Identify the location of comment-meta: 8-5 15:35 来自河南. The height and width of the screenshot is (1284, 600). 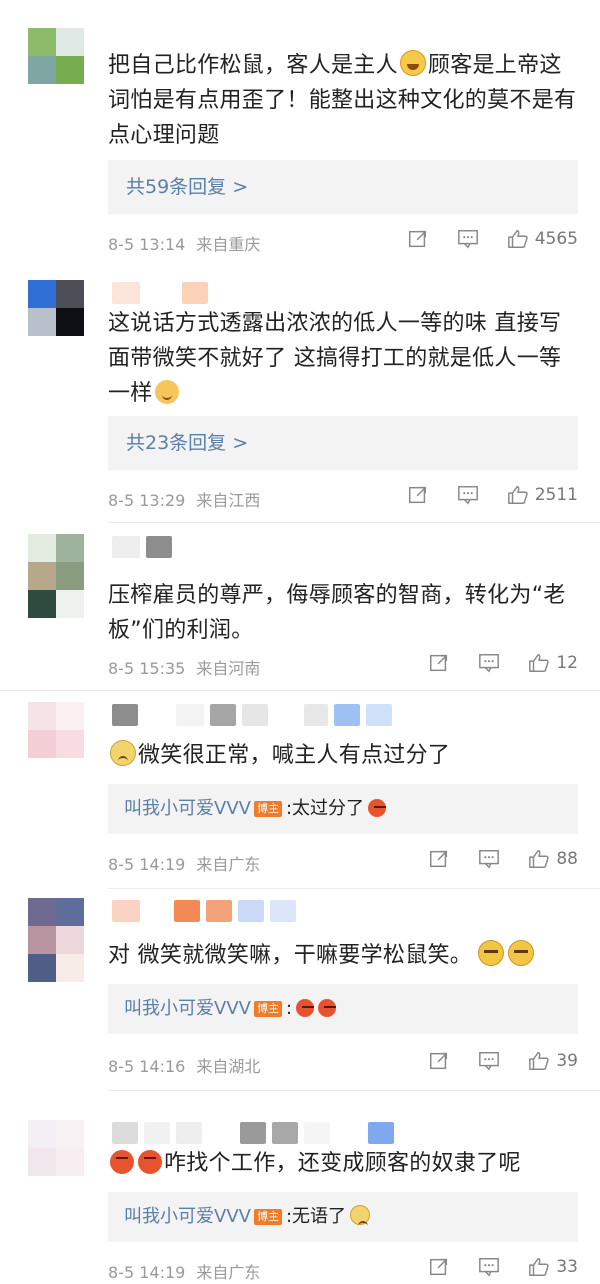
(184, 667).